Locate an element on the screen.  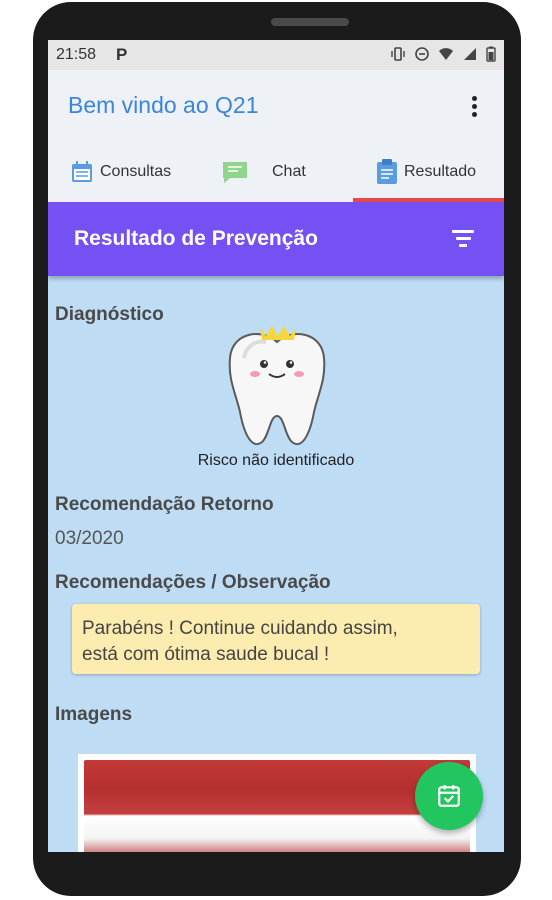
observacao-label: Recomendações / Observação is located at coordinates (193, 582).